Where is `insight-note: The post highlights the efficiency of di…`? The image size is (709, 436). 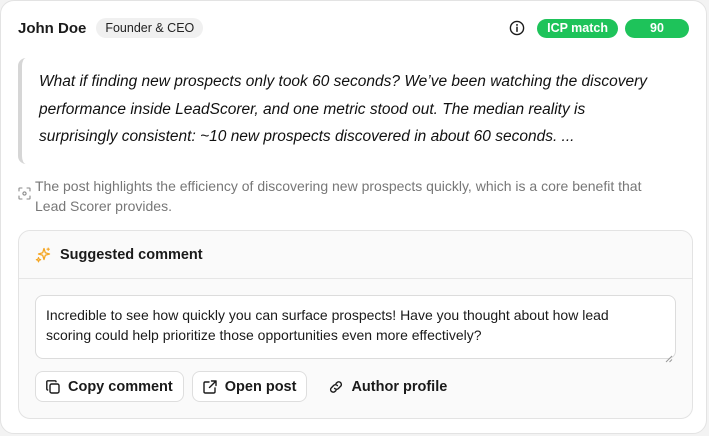
insight-note: The post highlights the efficiency of di… is located at coordinates (356, 196).